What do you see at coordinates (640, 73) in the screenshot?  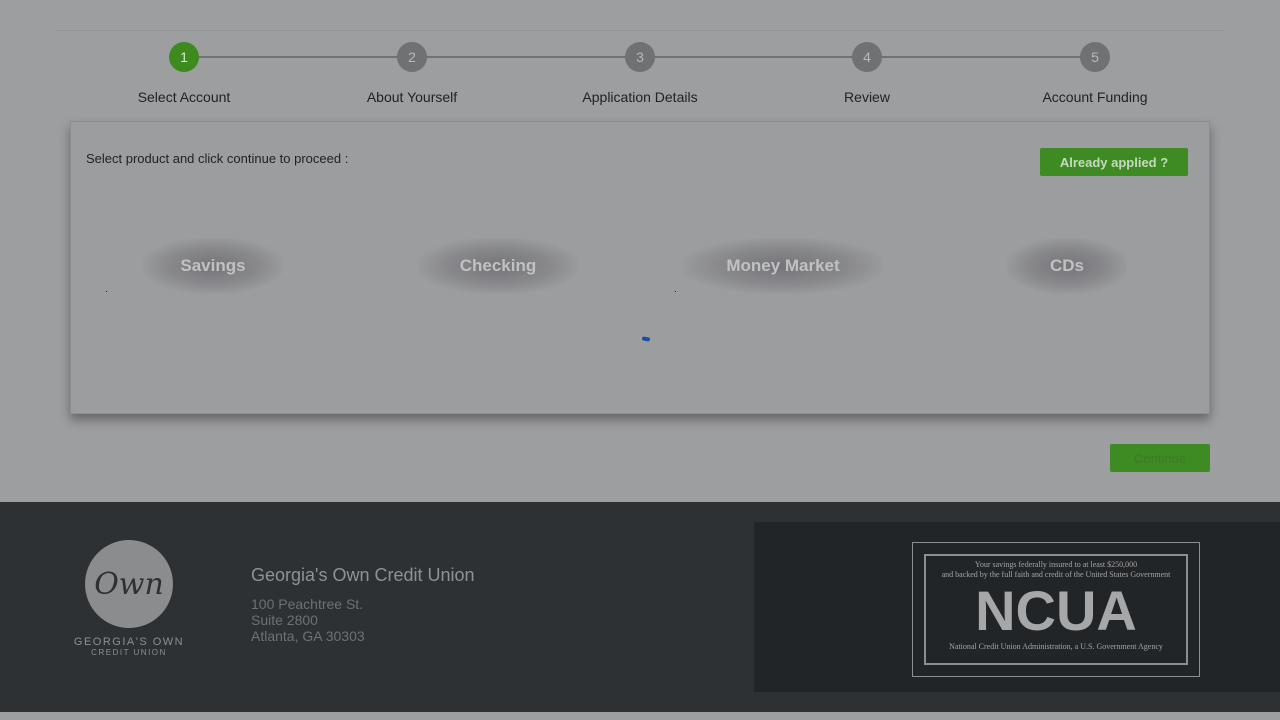 I see `step-application-details: 3 Application Details` at bounding box center [640, 73].